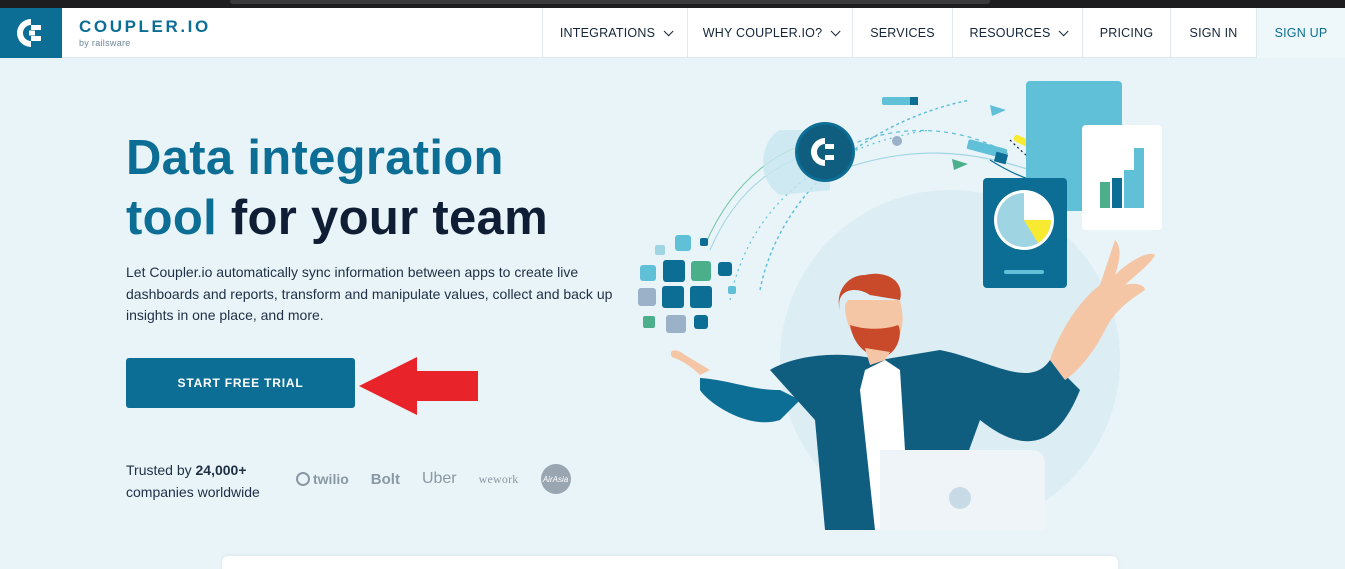 This screenshot has width=1345, height=569. Describe the element at coordinates (193, 481) in the screenshot. I see `trusted-by-text: Trusted by 24,000+ companies worldwide` at that location.